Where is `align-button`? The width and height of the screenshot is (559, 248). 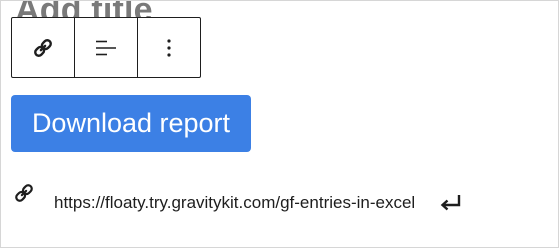 align-button is located at coordinates (106, 47).